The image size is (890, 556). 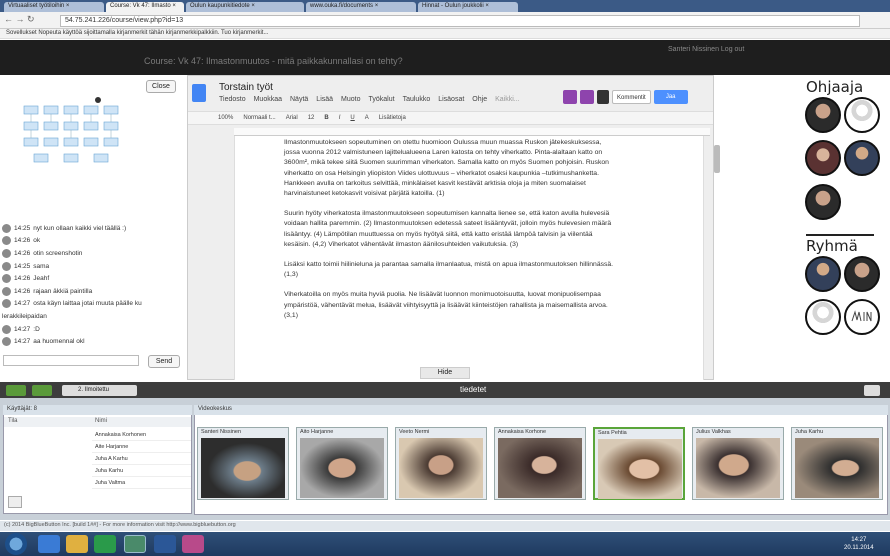 I want to click on media-icon, so click(x=105, y=544).